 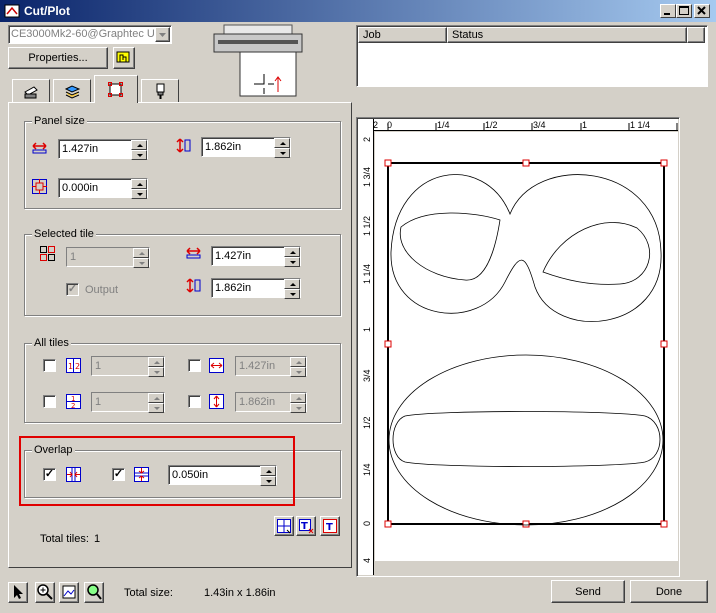 I want to click on tile-width-field: 1.427in, so click(x=256, y=256).